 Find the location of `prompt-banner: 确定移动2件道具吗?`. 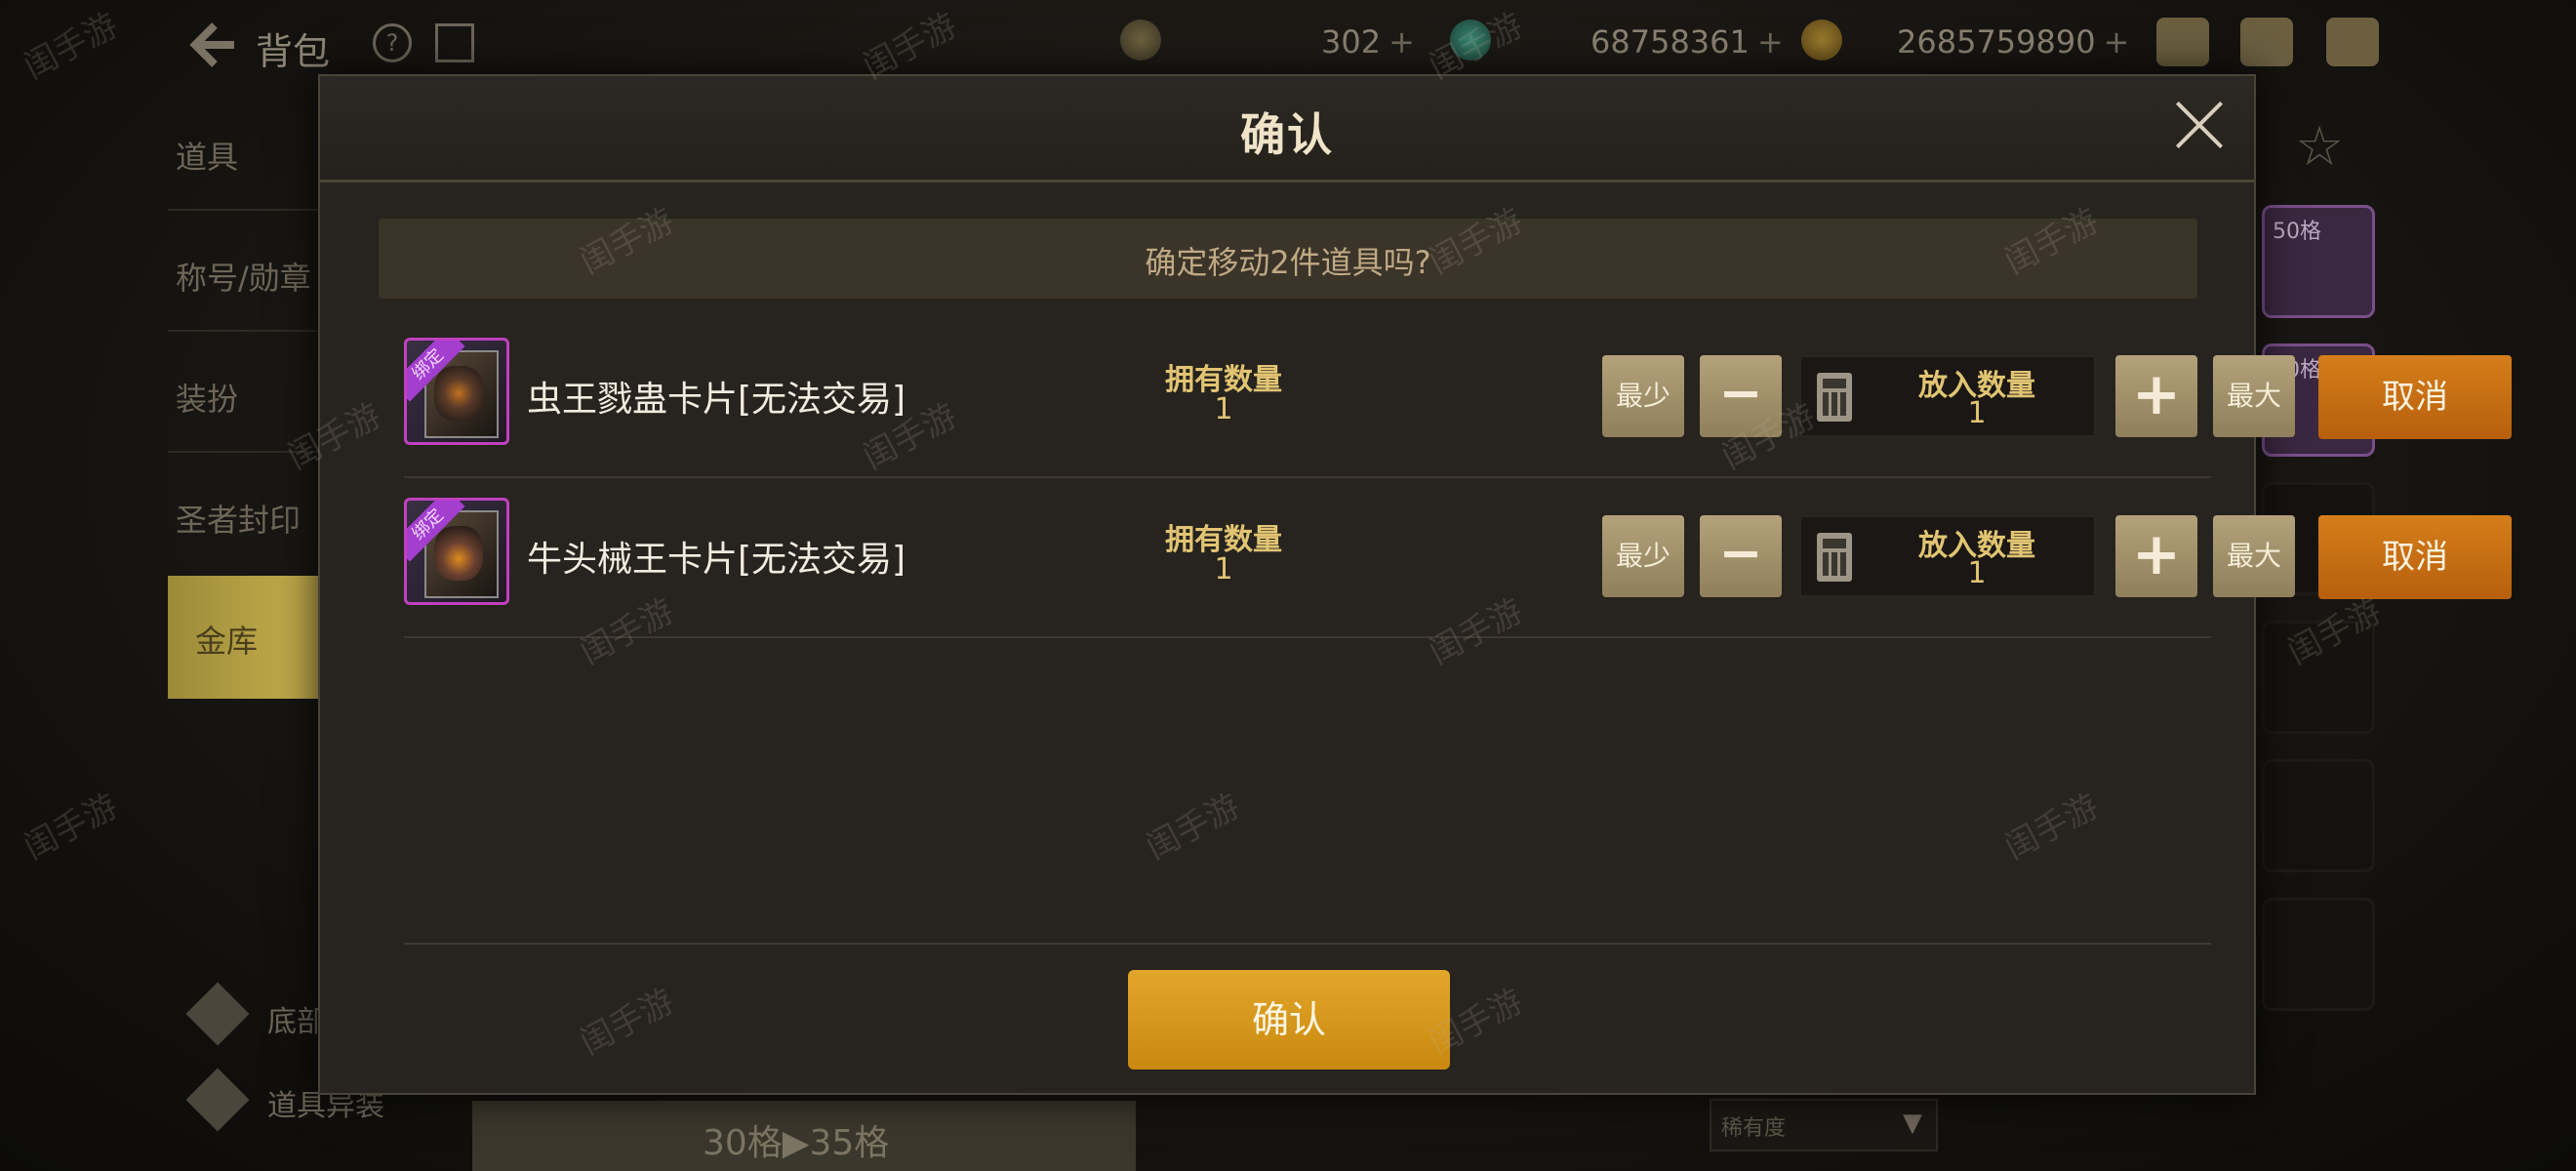

prompt-banner: 确定移动2件道具吗? is located at coordinates (1288, 259).